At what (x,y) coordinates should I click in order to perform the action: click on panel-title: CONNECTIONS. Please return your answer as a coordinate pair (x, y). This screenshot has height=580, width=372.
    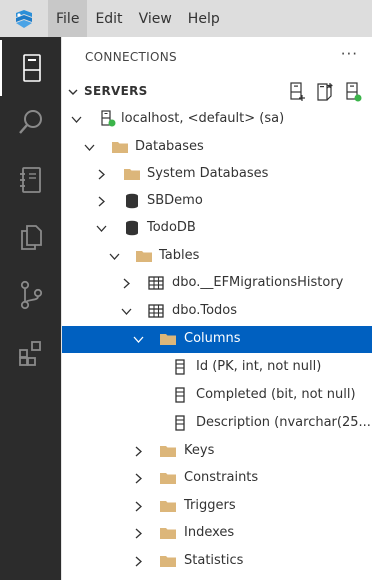
    Looking at the image, I should click on (131, 57).